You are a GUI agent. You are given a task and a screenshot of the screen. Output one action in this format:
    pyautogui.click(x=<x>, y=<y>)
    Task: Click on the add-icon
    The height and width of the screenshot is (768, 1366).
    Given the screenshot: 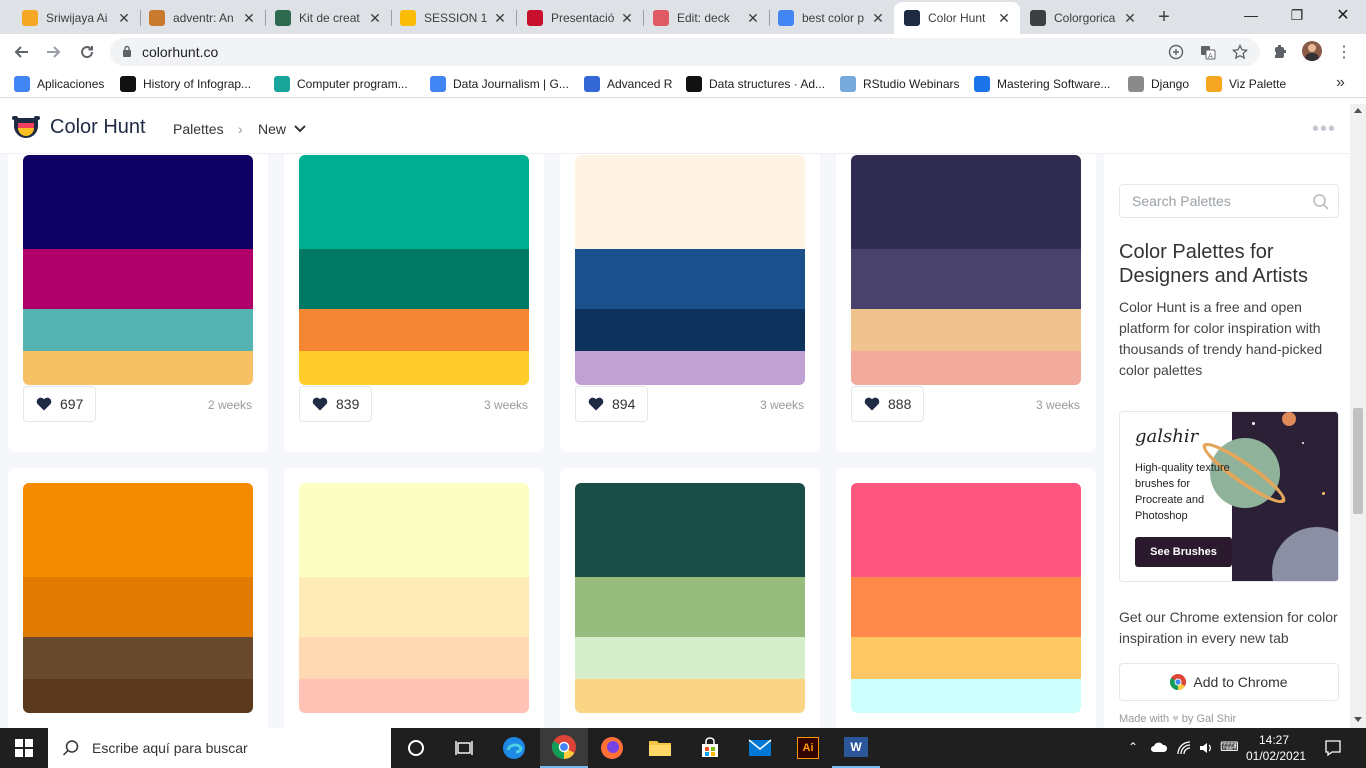 What is the action you would take?
    pyautogui.click(x=1176, y=52)
    